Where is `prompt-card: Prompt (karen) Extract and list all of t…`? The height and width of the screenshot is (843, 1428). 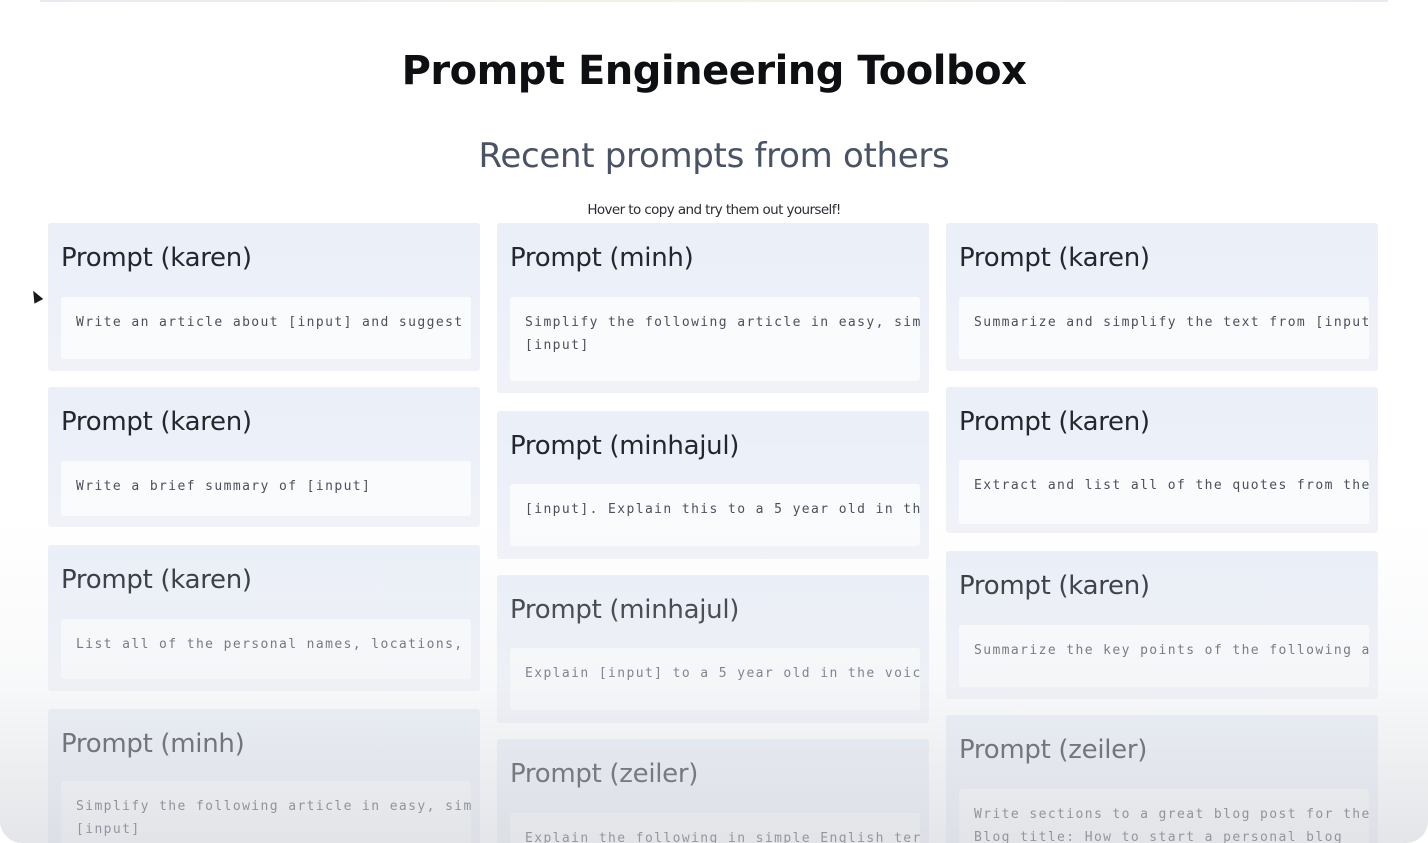 prompt-card: Prompt (karen) Extract and list all of t… is located at coordinates (1162, 460).